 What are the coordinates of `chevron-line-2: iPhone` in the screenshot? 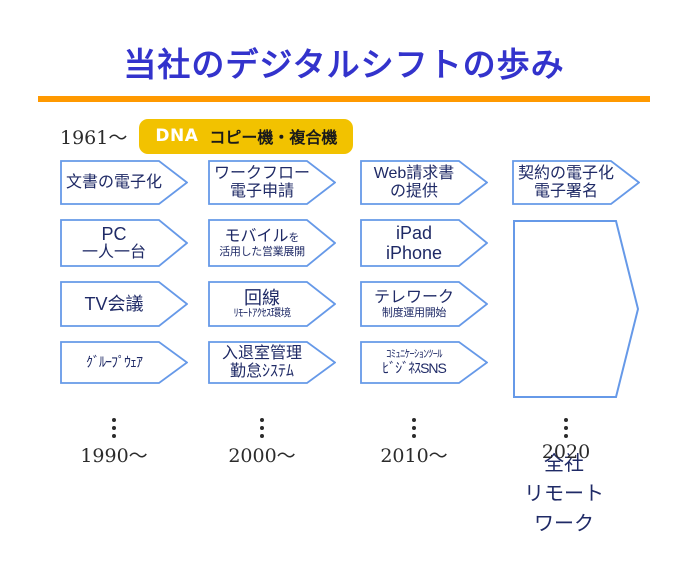 It's located at (414, 253).